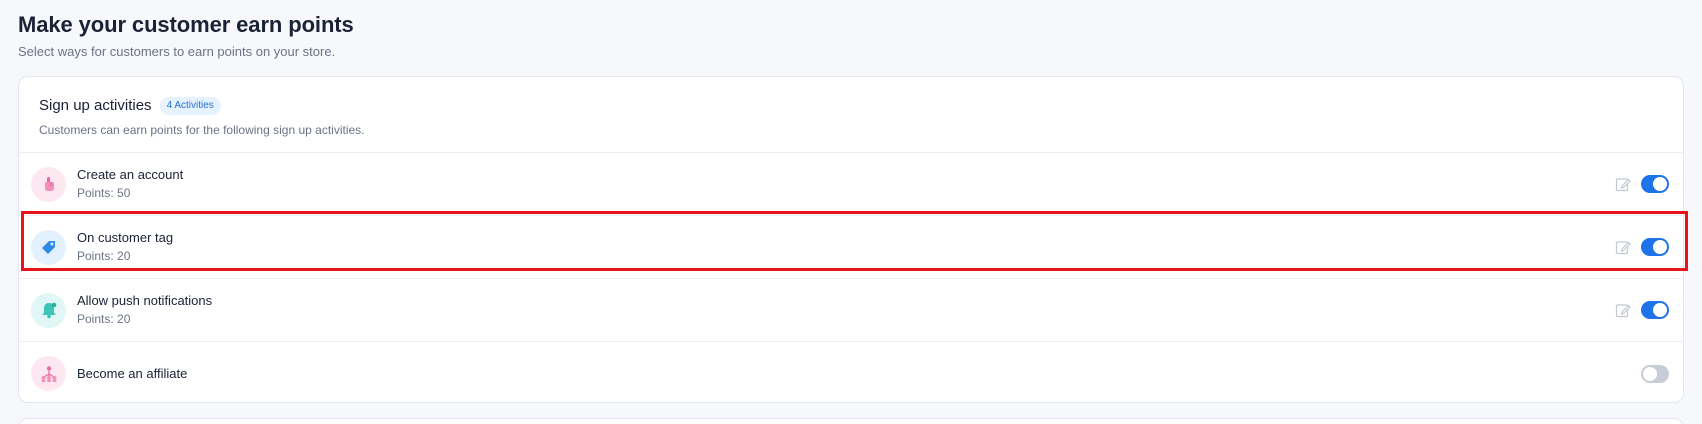  What do you see at coordinates (851, 372) in the screenshot?
I see `activity-row-affiliate: Become an affiliate` at bounding box center [851, 372].